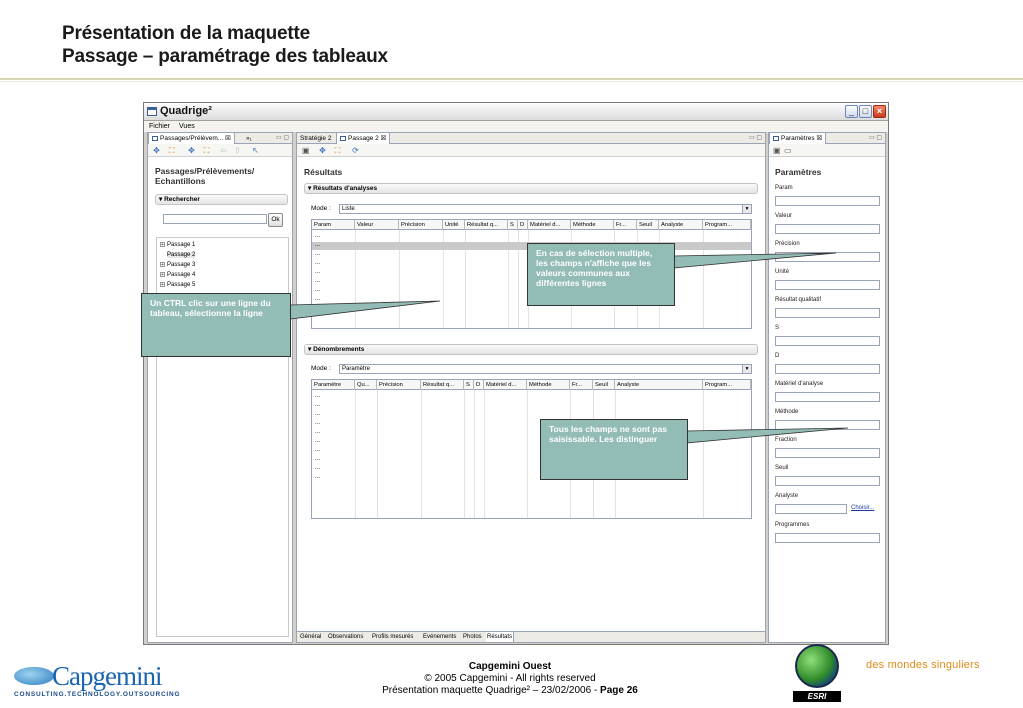 This screenshot has width=1023, height=708. What do you see at coordinates (215, 219) in the screenshot?
I see `search-input` at bounding box center [215, 219].